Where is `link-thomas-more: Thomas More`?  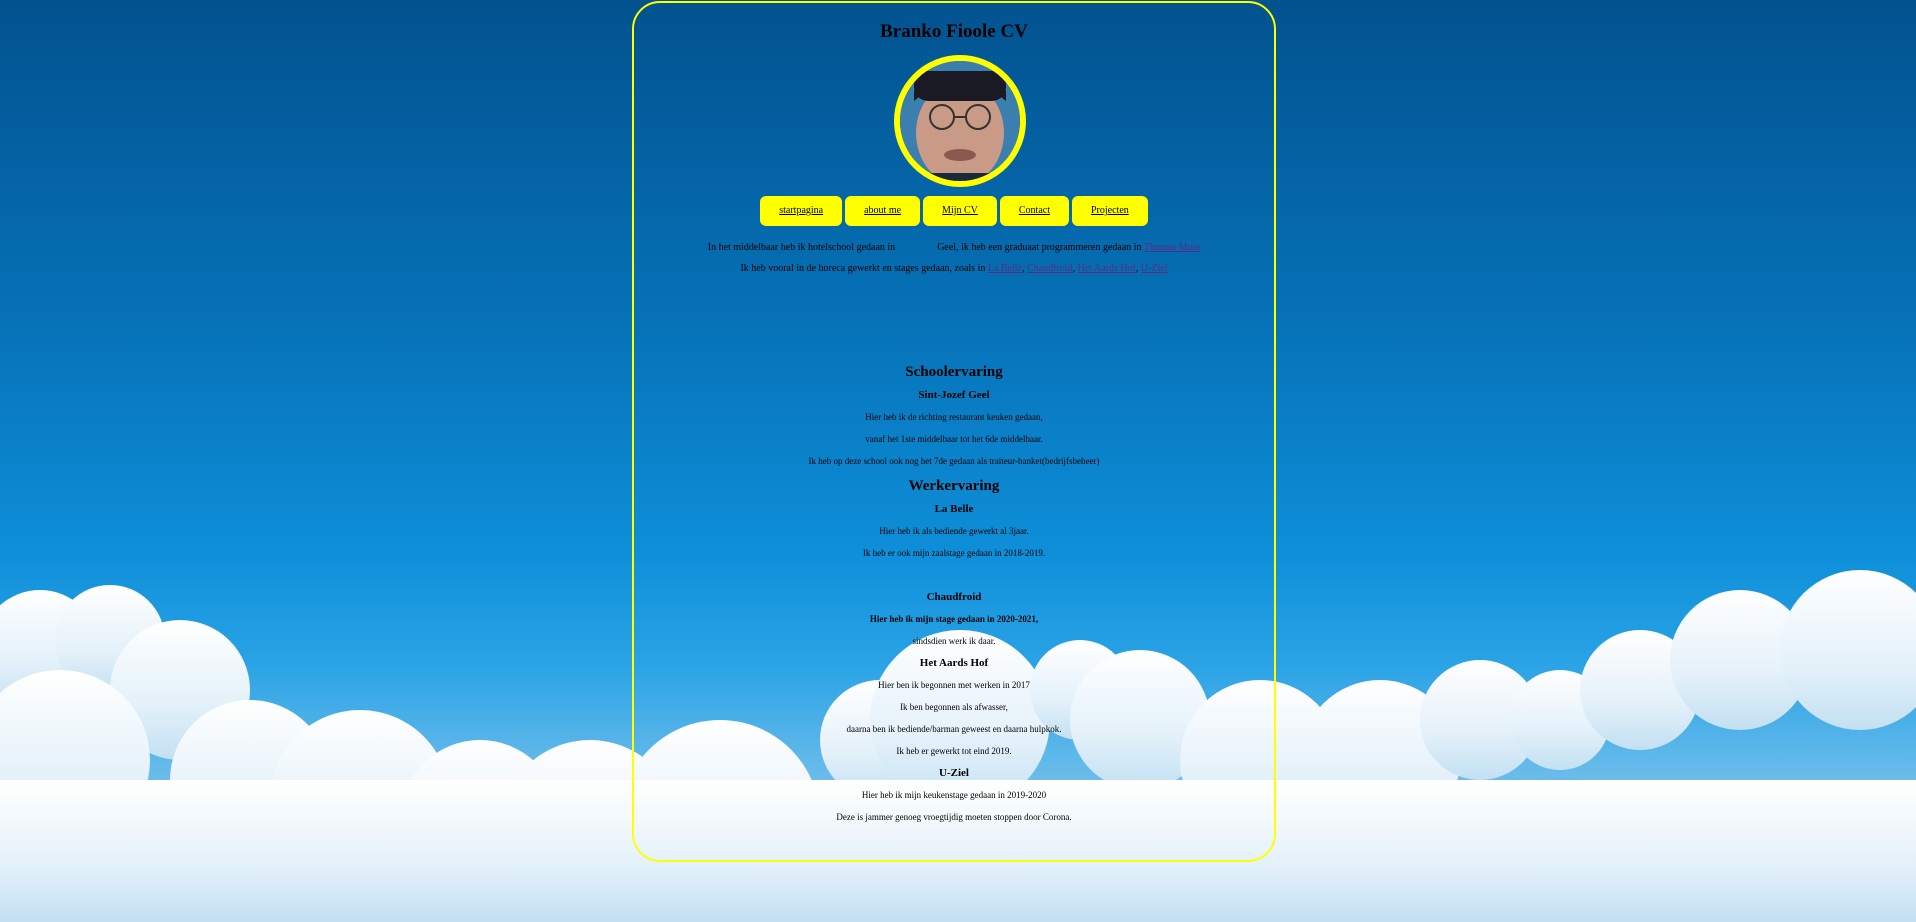 link-thomas-more: Thomas More is located at coordinates (1172, 247).